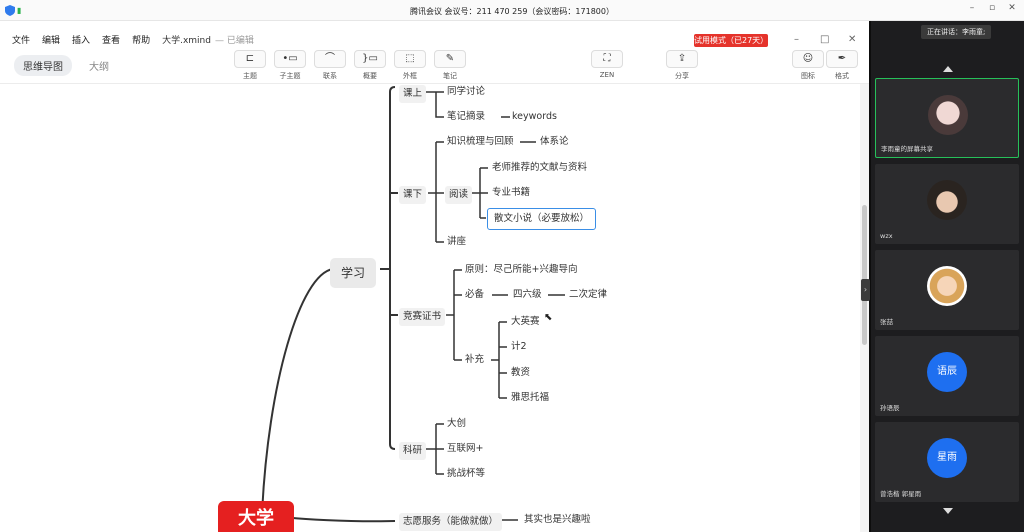 Image resolution: width=1024 pixels, height=532 pixels. I want to click on topic-dachuang: 大创, so click(456, 424).